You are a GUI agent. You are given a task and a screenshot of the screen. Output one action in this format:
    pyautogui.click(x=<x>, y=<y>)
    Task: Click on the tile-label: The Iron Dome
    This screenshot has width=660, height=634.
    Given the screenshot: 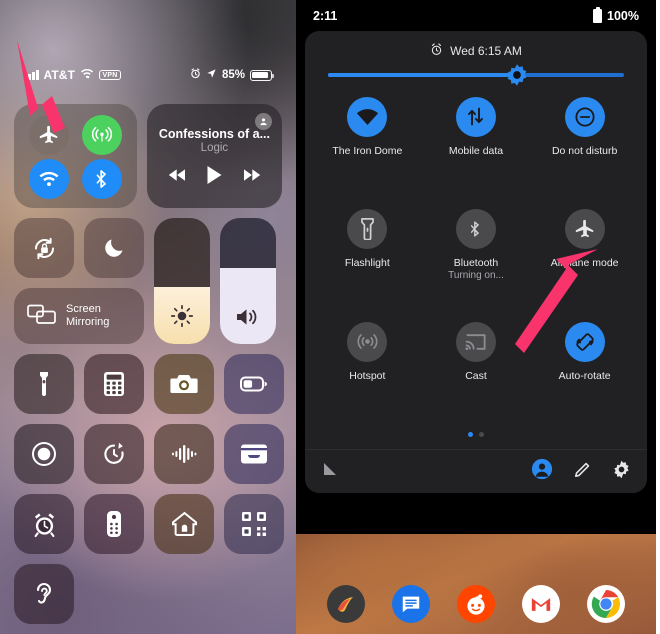 What is the action you would take?
    pyautogui.click(x=367, y=150)
    